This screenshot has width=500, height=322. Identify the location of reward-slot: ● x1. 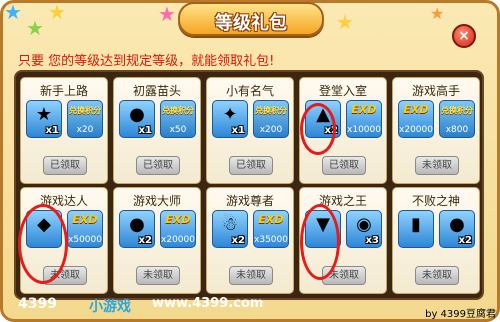
(137, 119).